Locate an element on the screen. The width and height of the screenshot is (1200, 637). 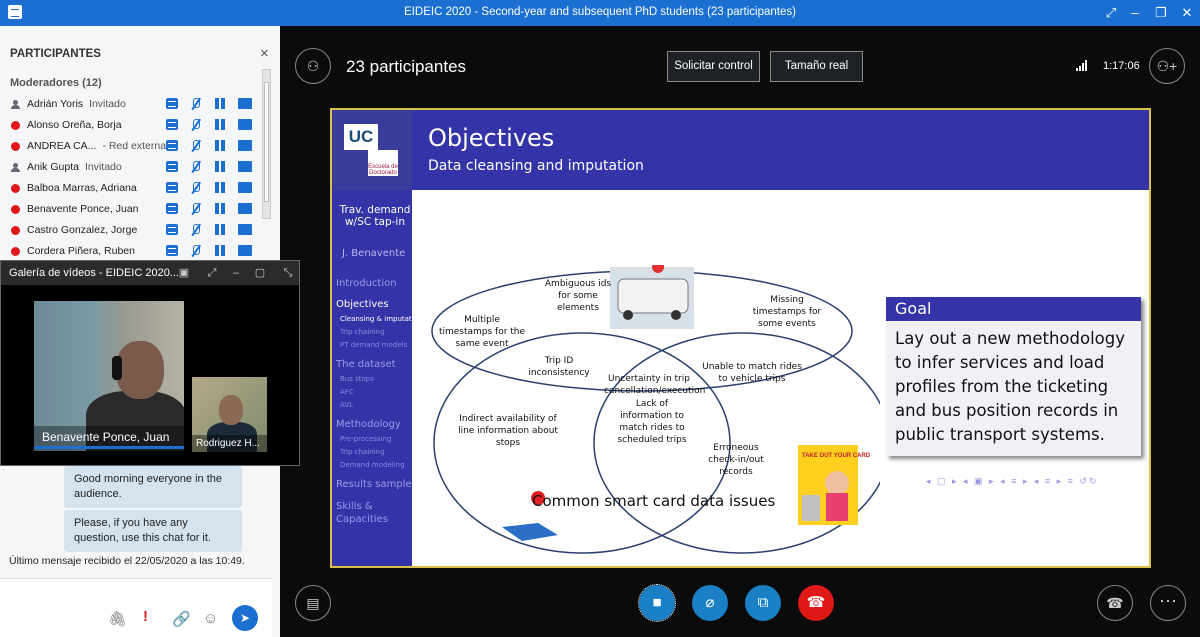
participant-row: Castro Gonzalez, Jorge is located at coordinates (131, 230).